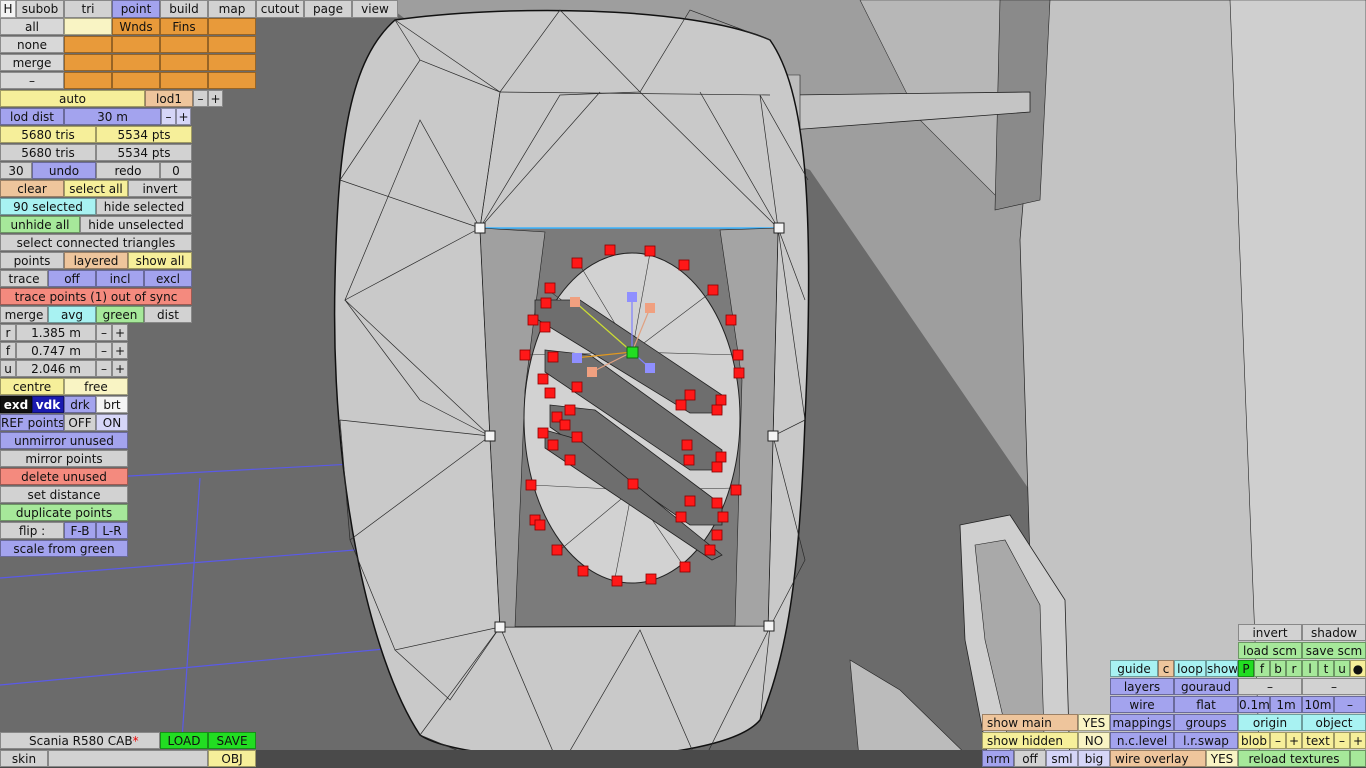  I want to click on duplicate-points-button: duplicate points, so click(64, 512).